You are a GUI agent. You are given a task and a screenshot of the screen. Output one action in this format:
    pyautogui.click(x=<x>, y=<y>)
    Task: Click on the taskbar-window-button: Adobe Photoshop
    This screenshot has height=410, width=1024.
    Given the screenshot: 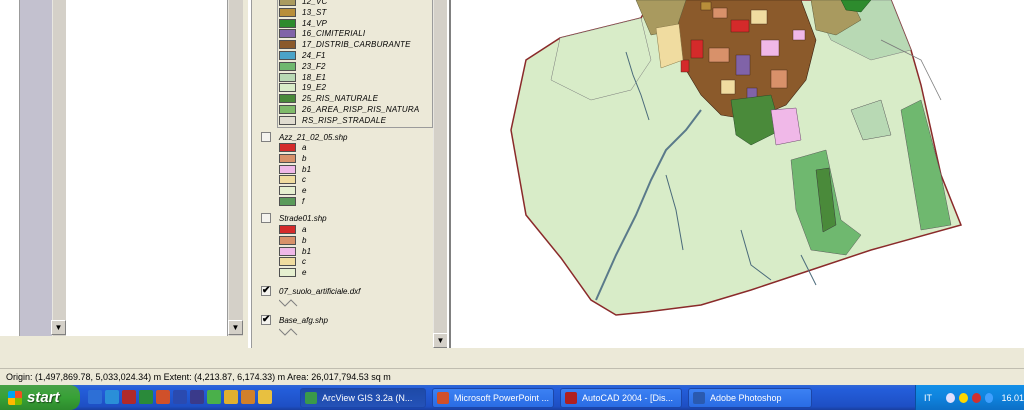 What is the action you would take?
    pyautogui.click(x=750, y=398)
    